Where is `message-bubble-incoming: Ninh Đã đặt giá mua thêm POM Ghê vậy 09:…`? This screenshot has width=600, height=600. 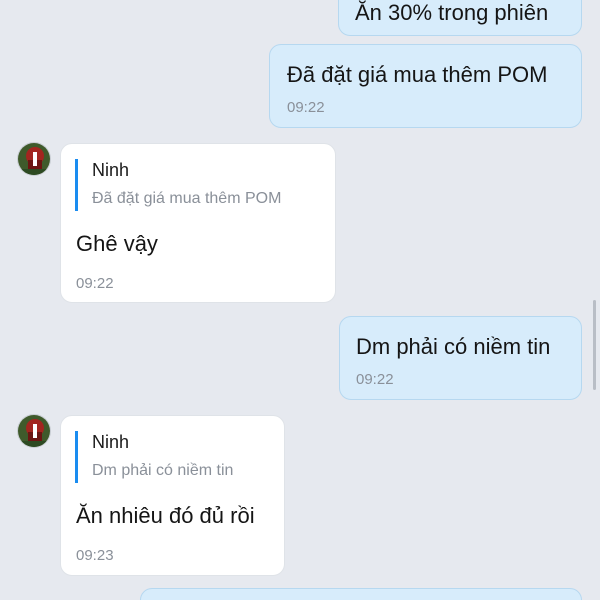 message-bubble-incoming: Ninh Đã đặt giá mua thêm POM Ghê vậy 09:… is located at coordinates (198, 223).